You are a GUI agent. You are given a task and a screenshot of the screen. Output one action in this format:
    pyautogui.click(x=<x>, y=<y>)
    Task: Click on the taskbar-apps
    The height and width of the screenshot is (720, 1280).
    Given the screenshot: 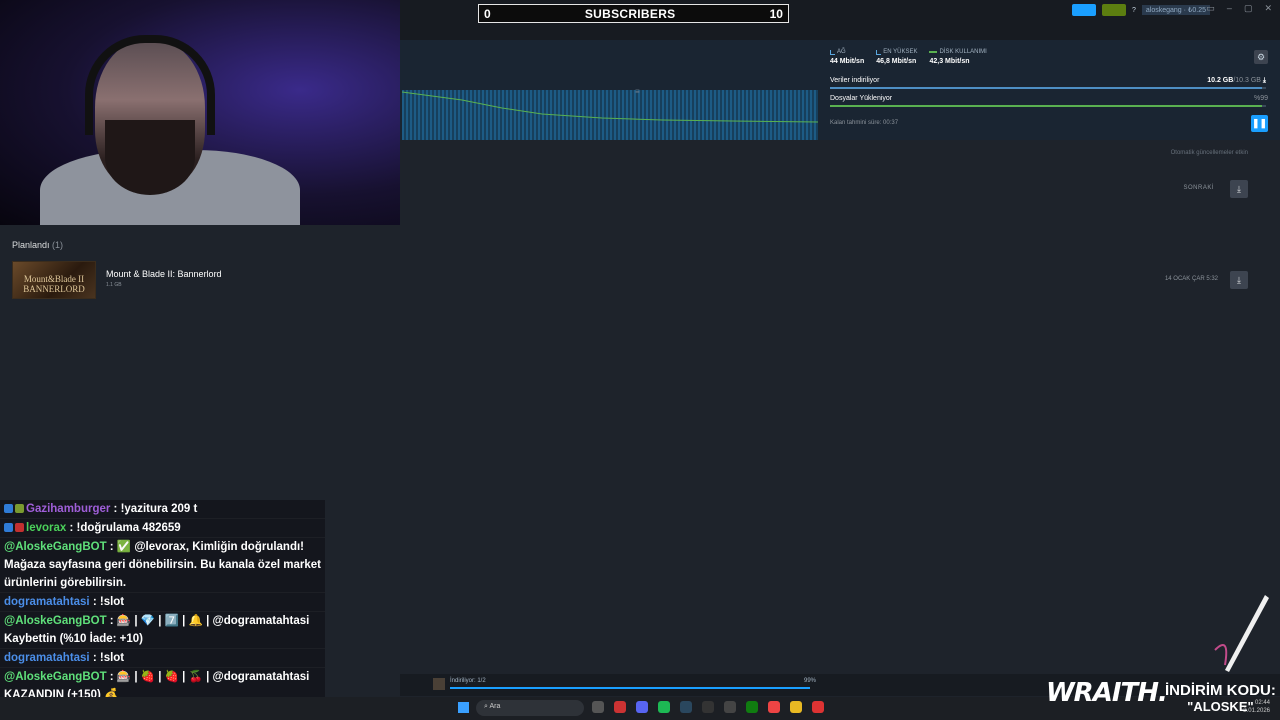 What is the action you would take?
    pyautogui.click(x=708, y=707)
    